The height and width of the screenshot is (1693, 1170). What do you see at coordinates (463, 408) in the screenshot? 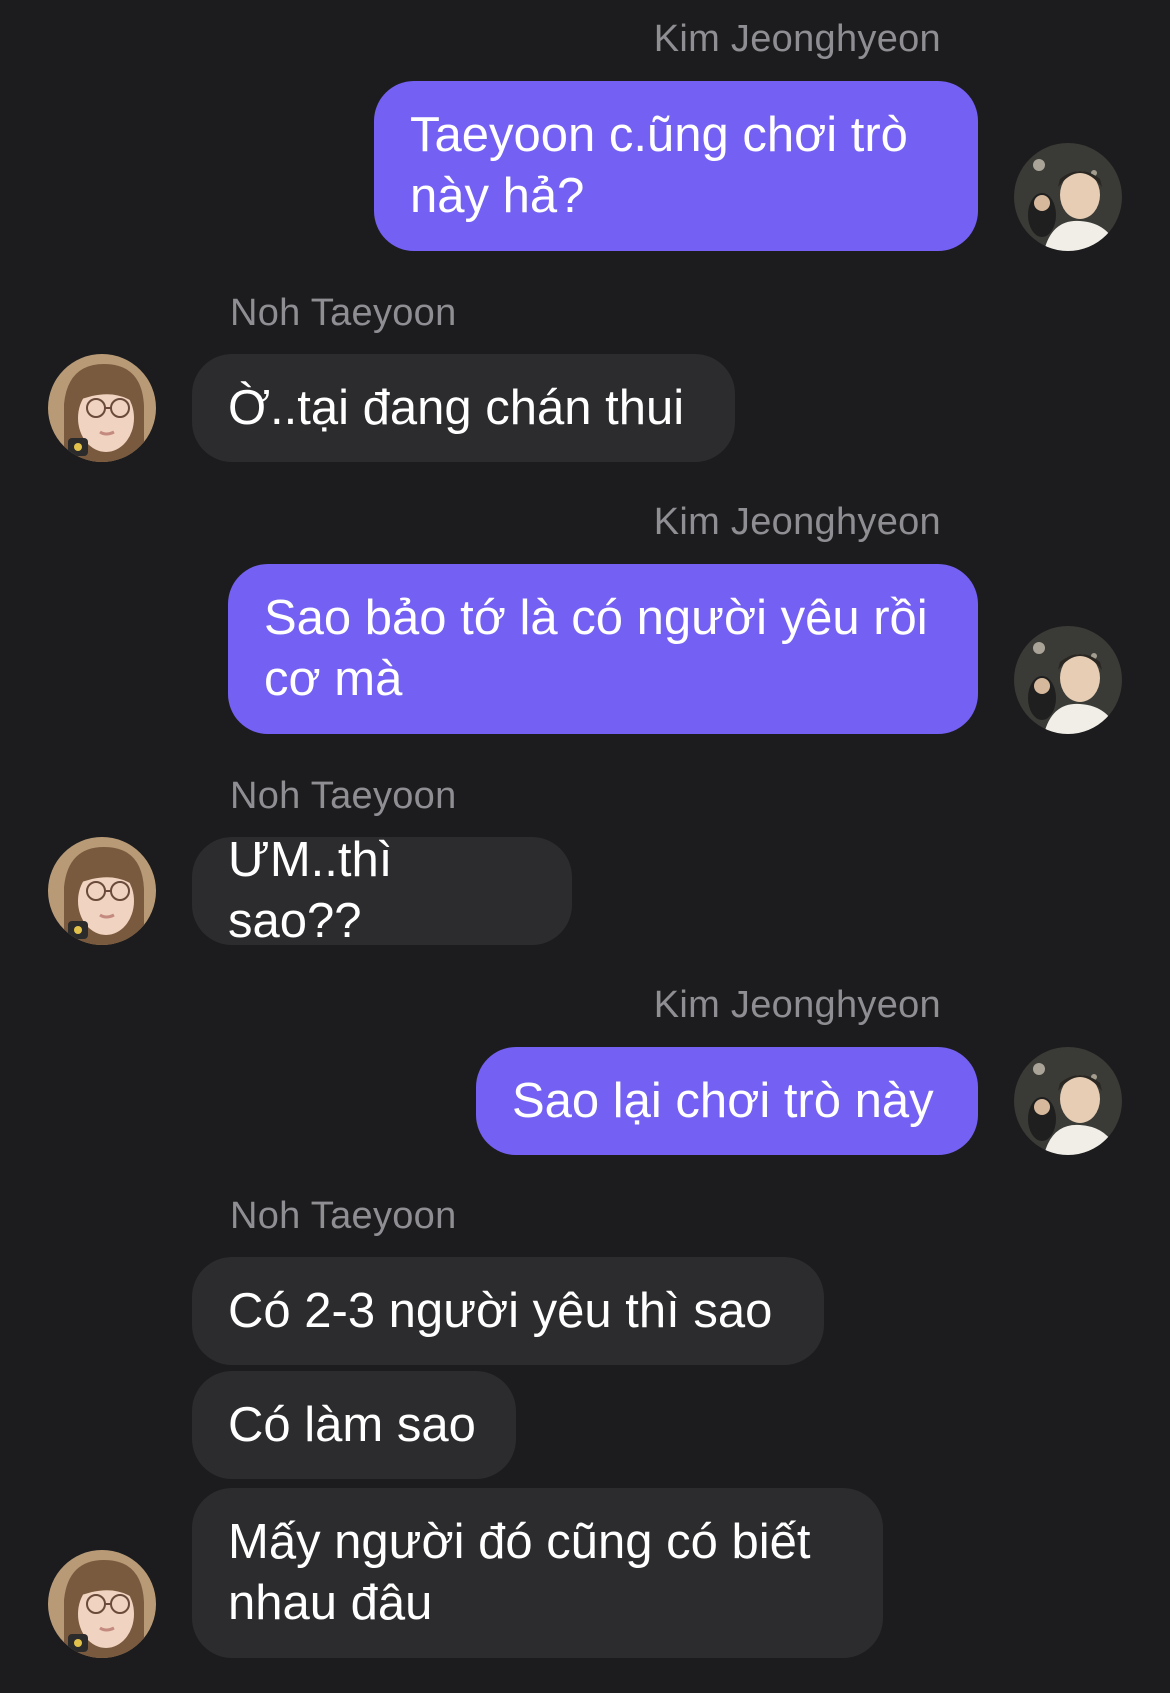
I see `message-bubble-incoming: Ờ..tại đang chán thui` at bounding box center [463, 408].